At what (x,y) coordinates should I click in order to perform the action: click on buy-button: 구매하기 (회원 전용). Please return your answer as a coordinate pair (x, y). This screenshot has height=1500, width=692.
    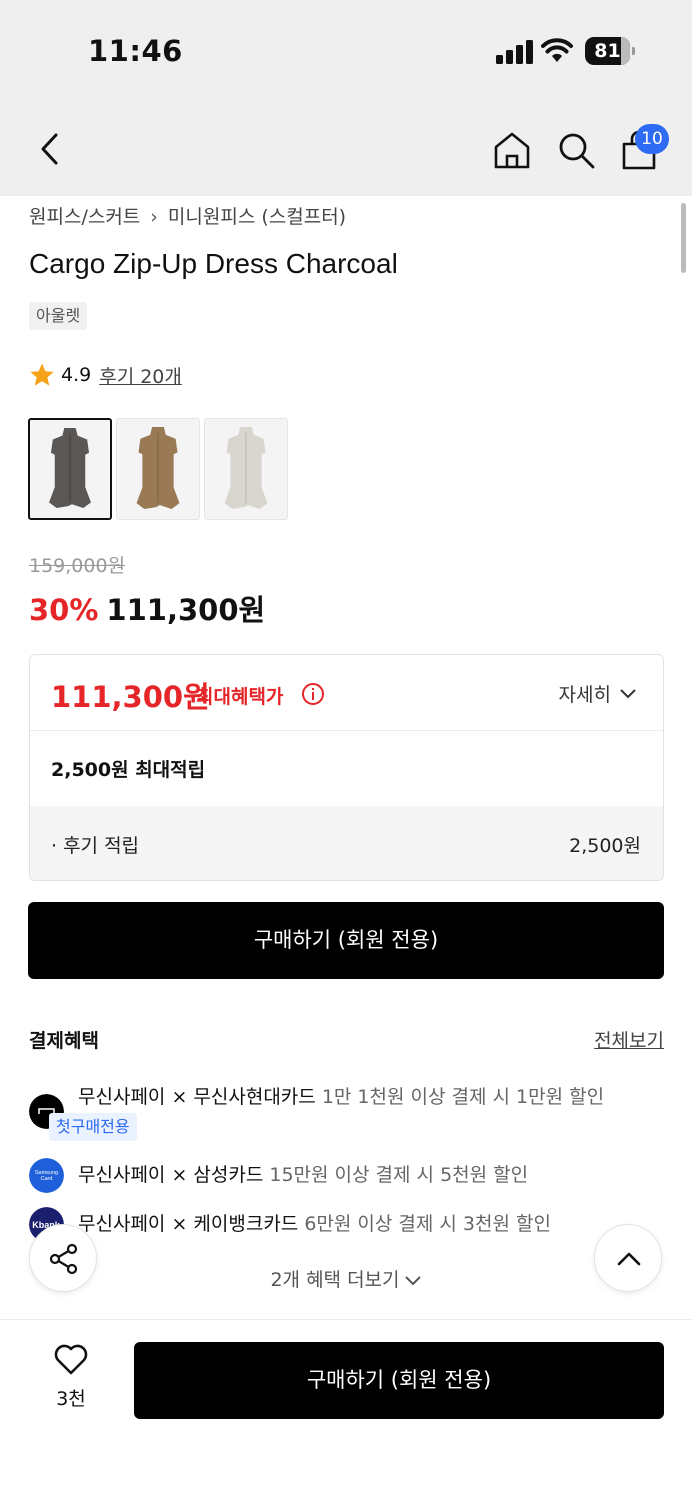
    Looking at the image, I should click on (346, 940).